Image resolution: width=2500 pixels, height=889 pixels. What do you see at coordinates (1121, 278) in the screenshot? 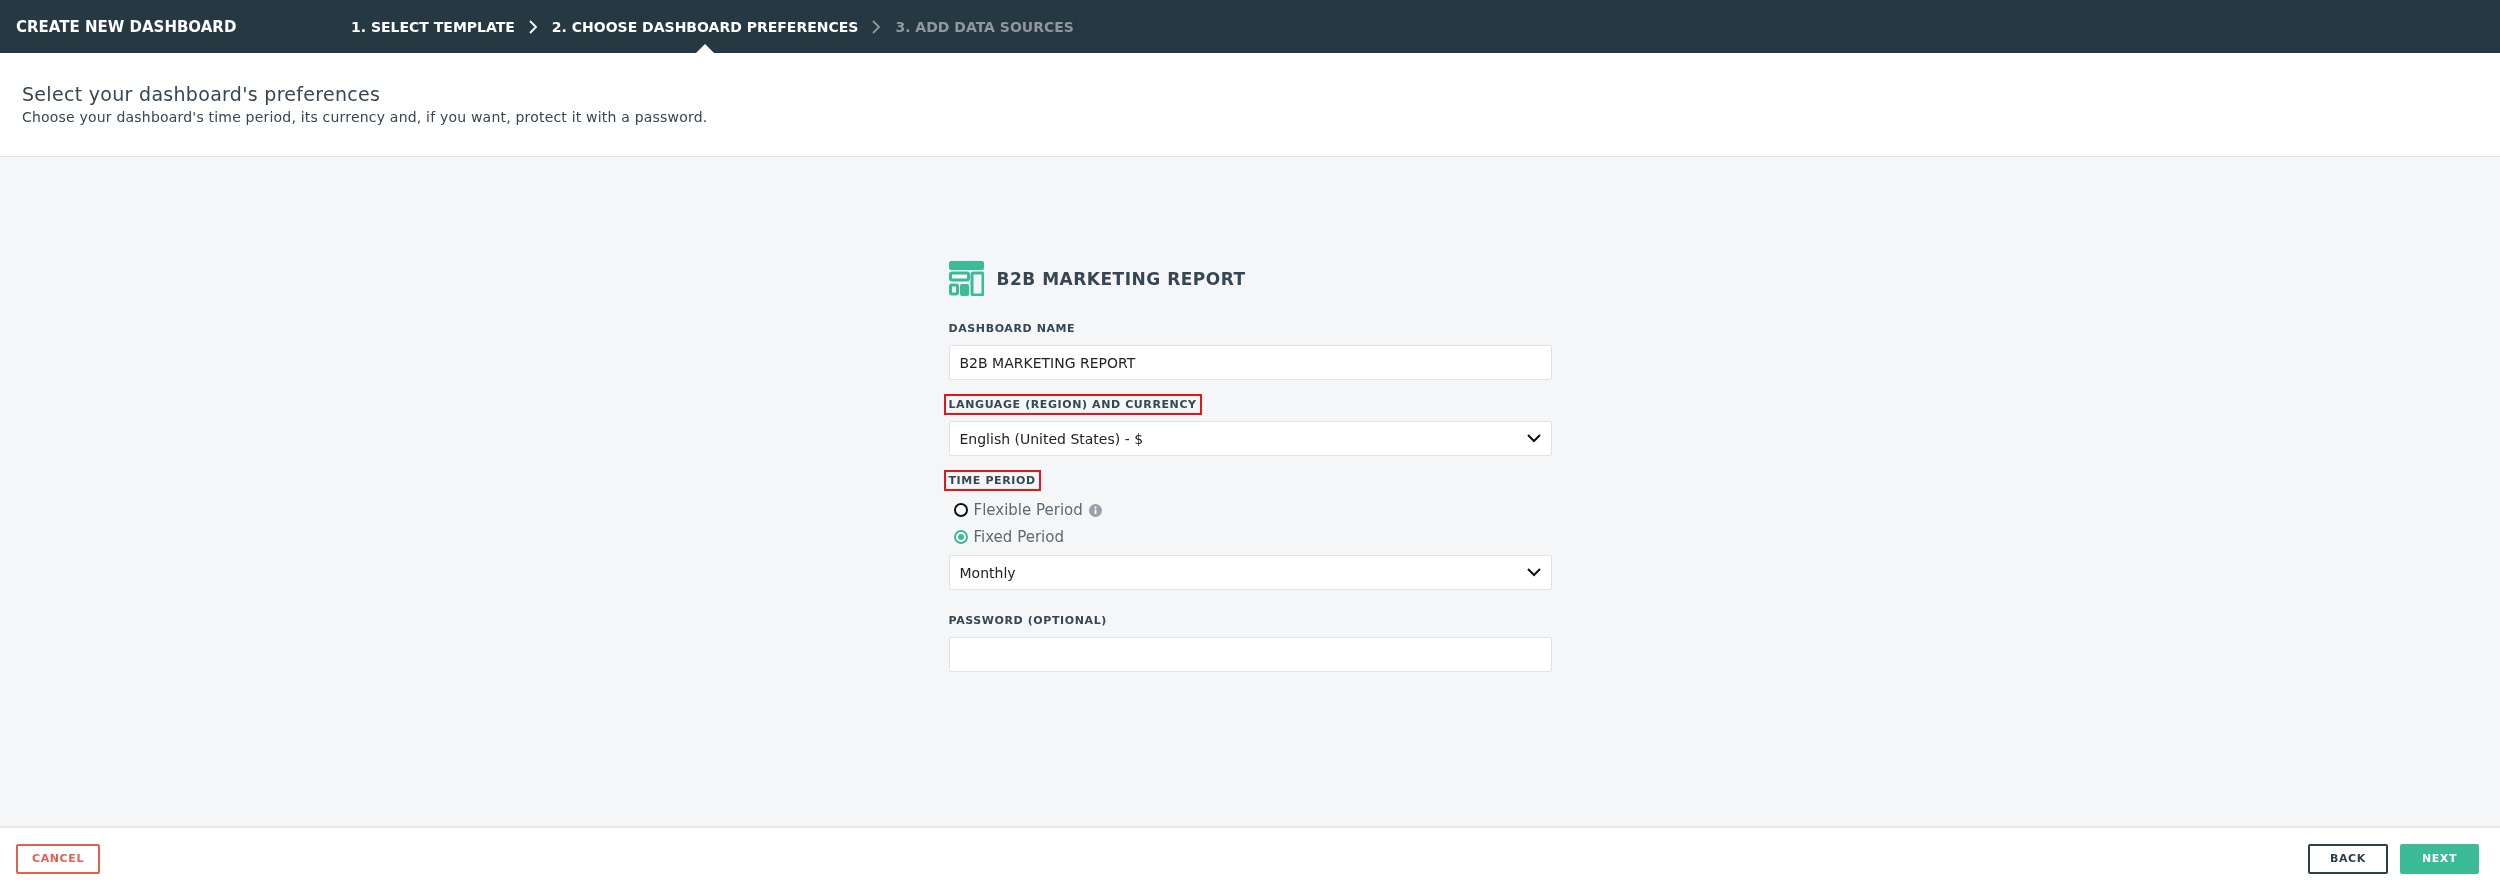
I see `template-name: B2B MARKETING REPORT` at bounding box center [1121, 278].